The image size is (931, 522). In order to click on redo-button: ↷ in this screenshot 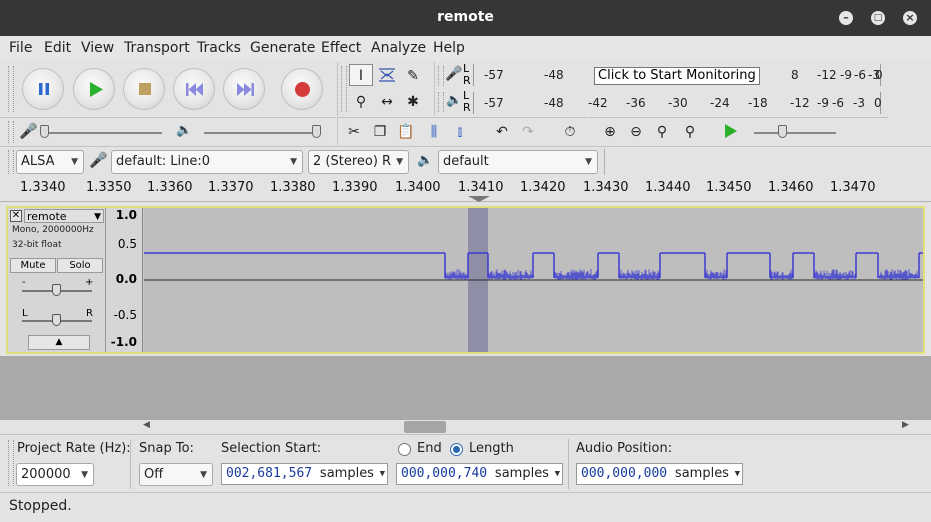, I will do `click(528, 131)`.